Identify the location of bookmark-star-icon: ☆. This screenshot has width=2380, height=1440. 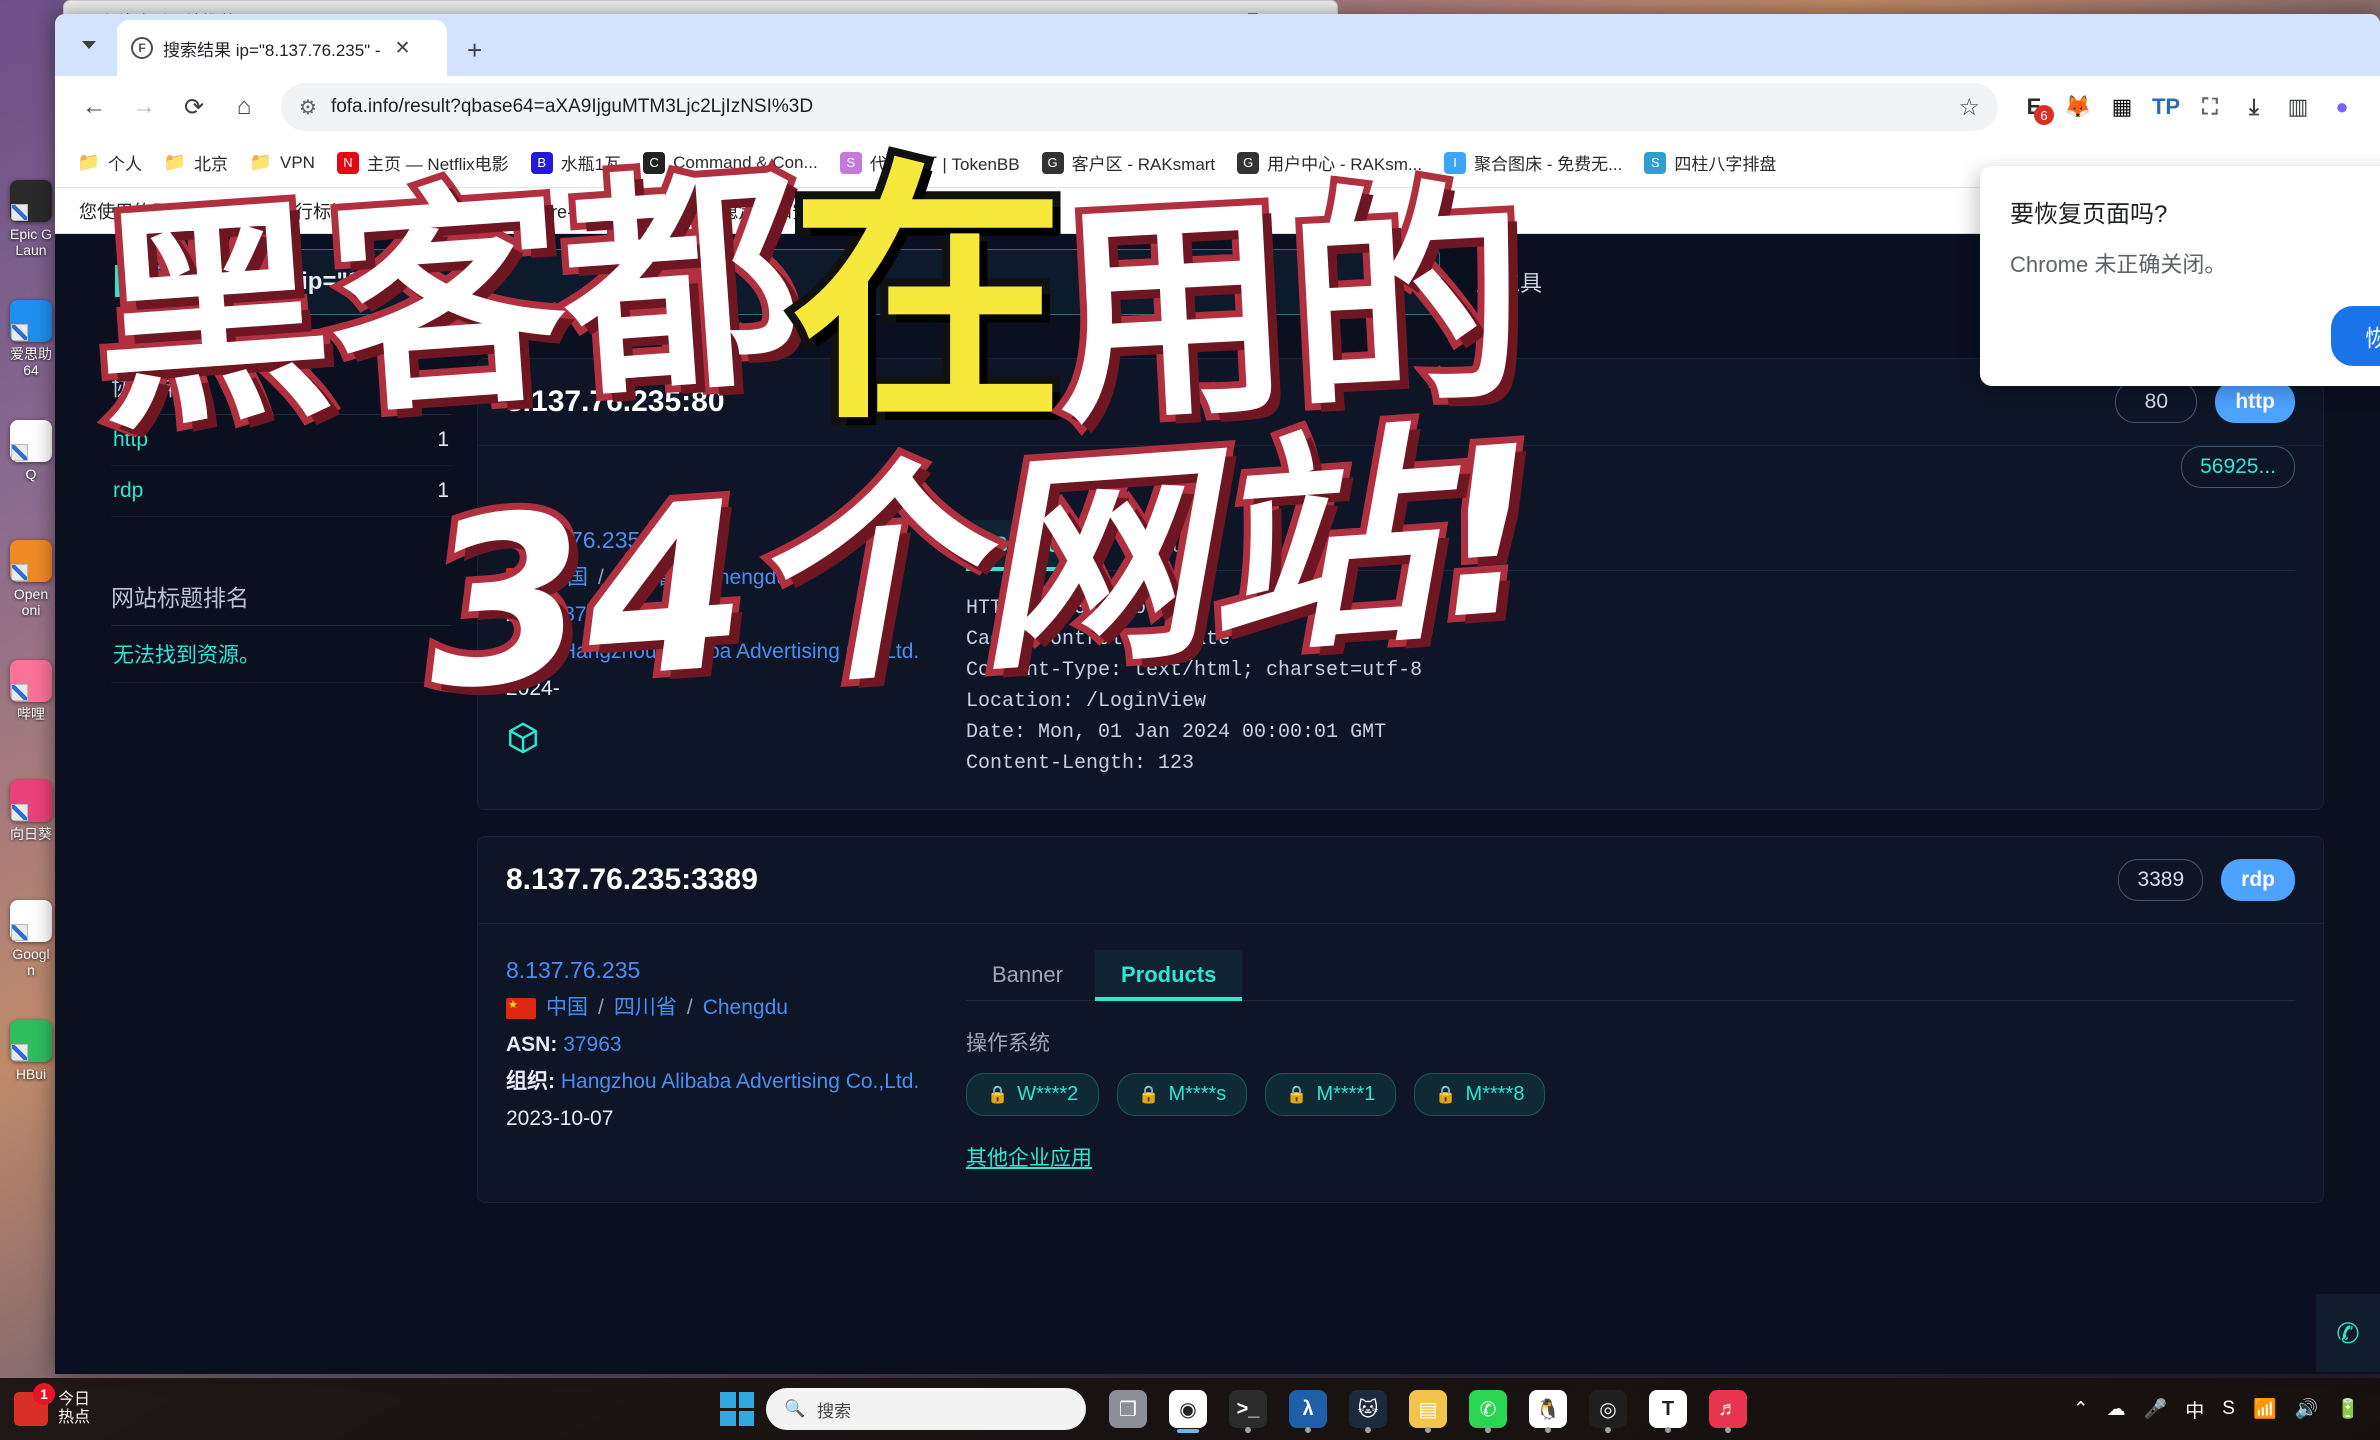
(1969, 107).